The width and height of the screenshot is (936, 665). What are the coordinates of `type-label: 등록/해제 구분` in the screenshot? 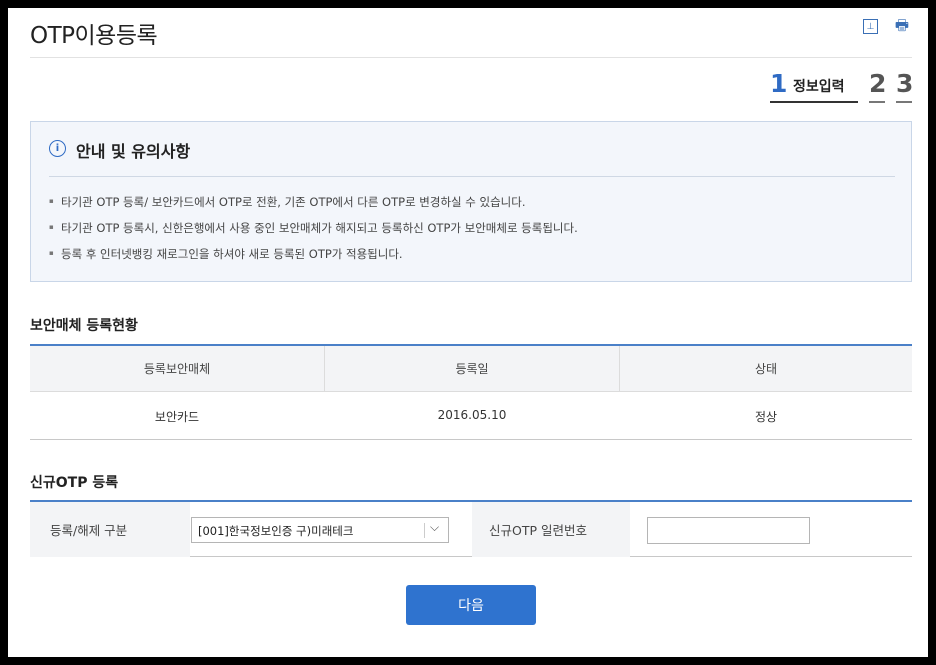 It's located at (89, 530).